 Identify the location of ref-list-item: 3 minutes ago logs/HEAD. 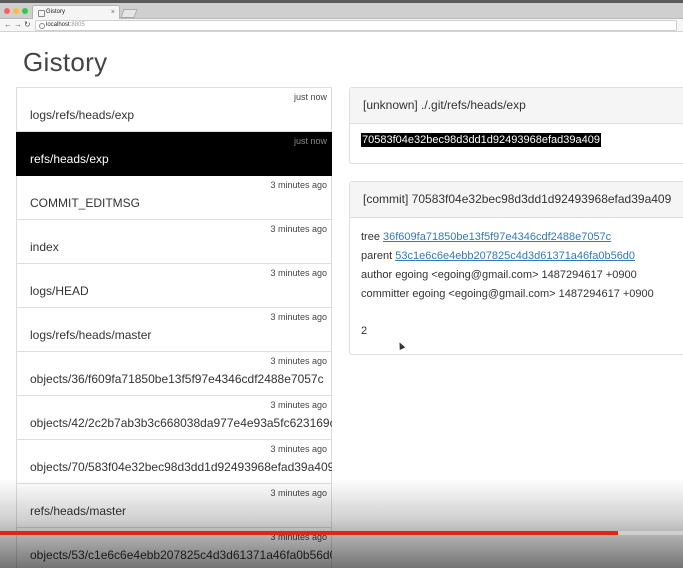
(174, 286).